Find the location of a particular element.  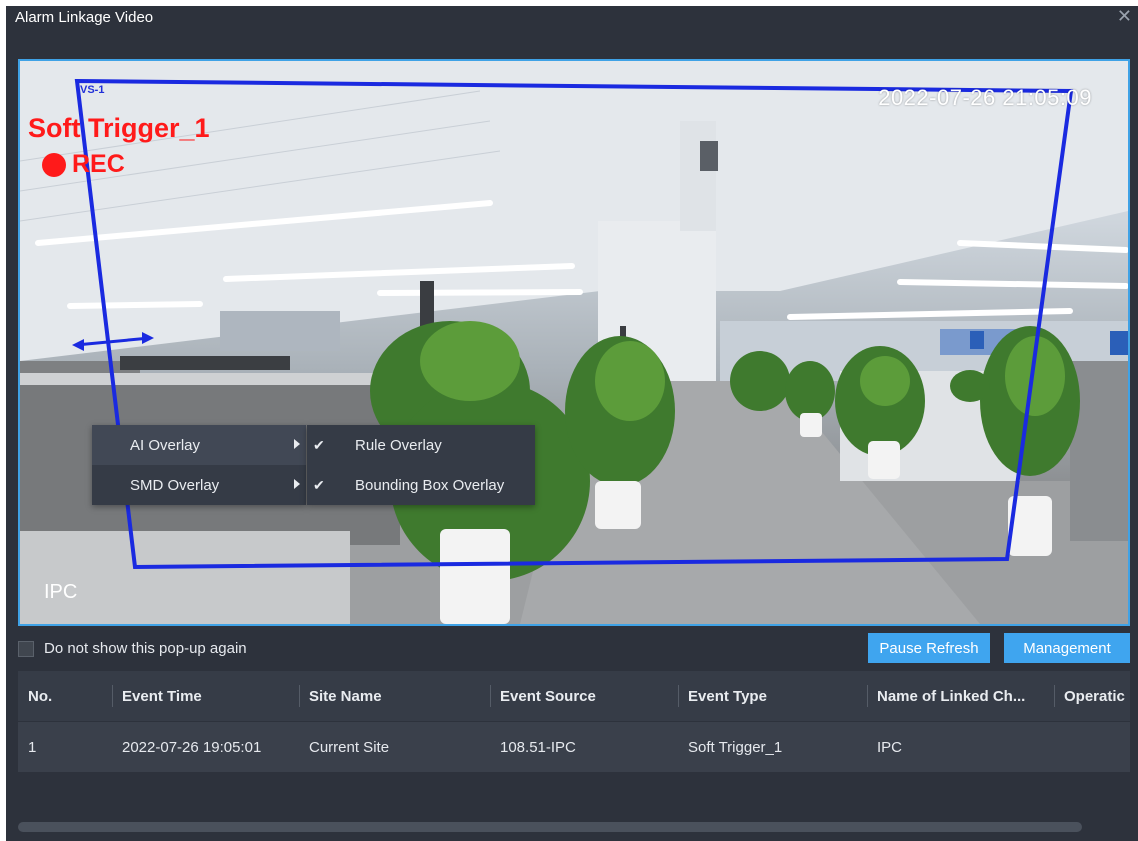

table-cell: 2022-07-26 19:05:01 is located at coordinates (192, 747).